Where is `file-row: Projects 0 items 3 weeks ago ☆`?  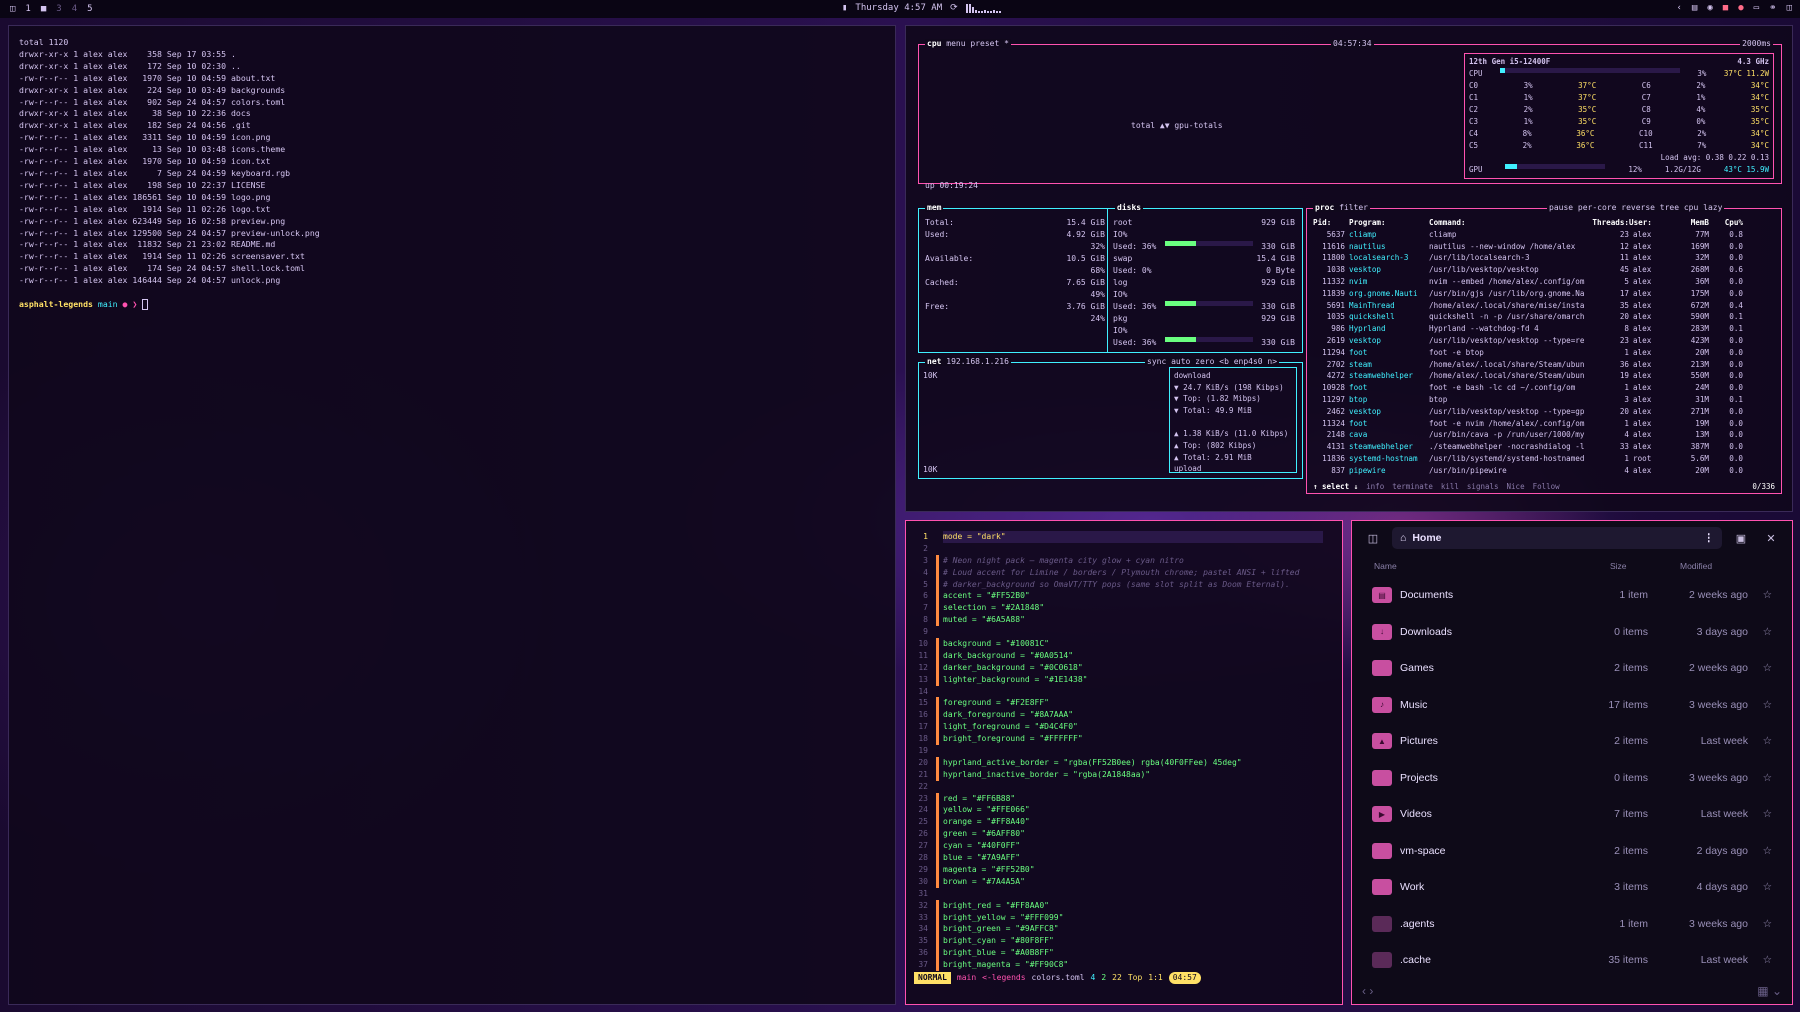 file-row: Projects 0 items 3 weeks ago ☆ is located at coordinates (1572, 778).